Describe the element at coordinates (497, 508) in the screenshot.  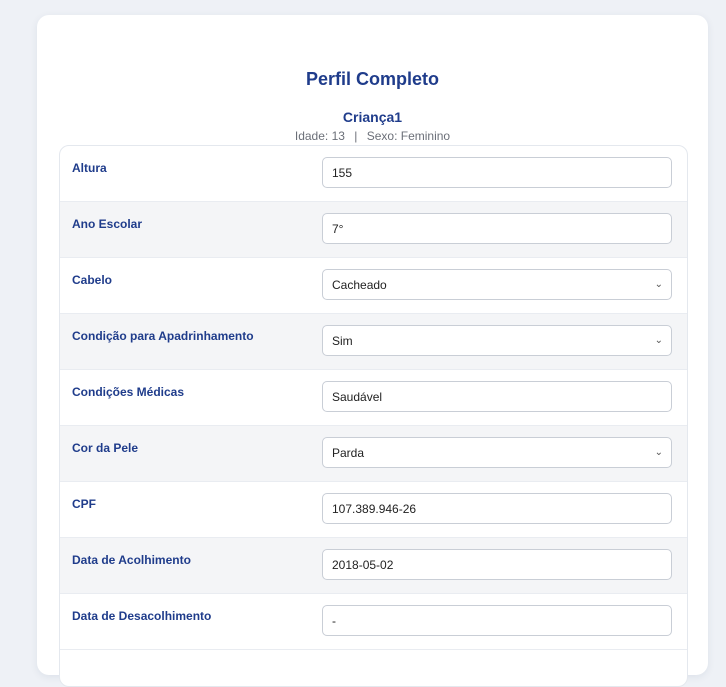
I see `cpf-input: 107.389.946-26` at that location.